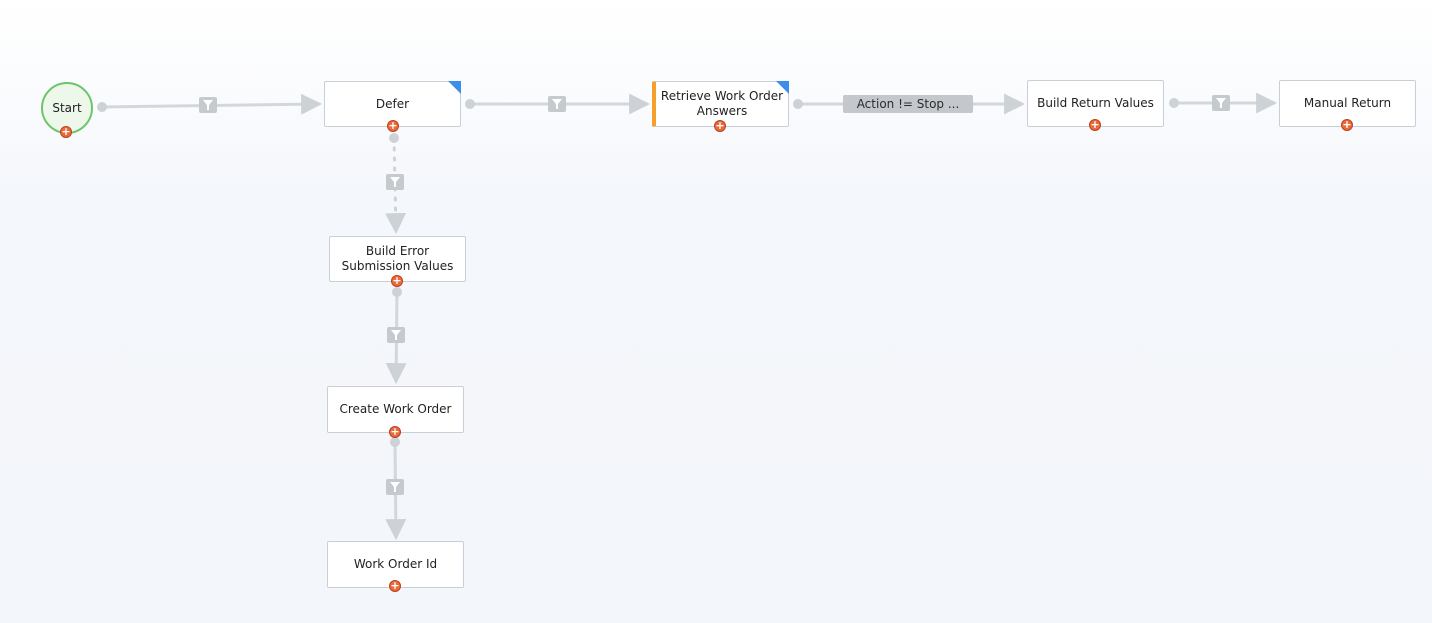 This screenshot has width=1432, height=623. I want to click on node-label: Defer, so click(392, 103).